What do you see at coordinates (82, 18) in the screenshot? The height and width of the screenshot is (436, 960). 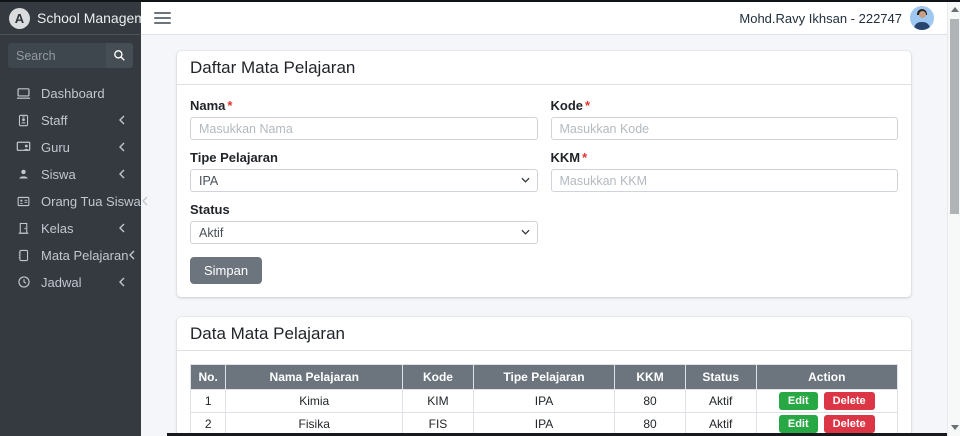 I see `brand: A School Management` at bounding box center [82, 18].